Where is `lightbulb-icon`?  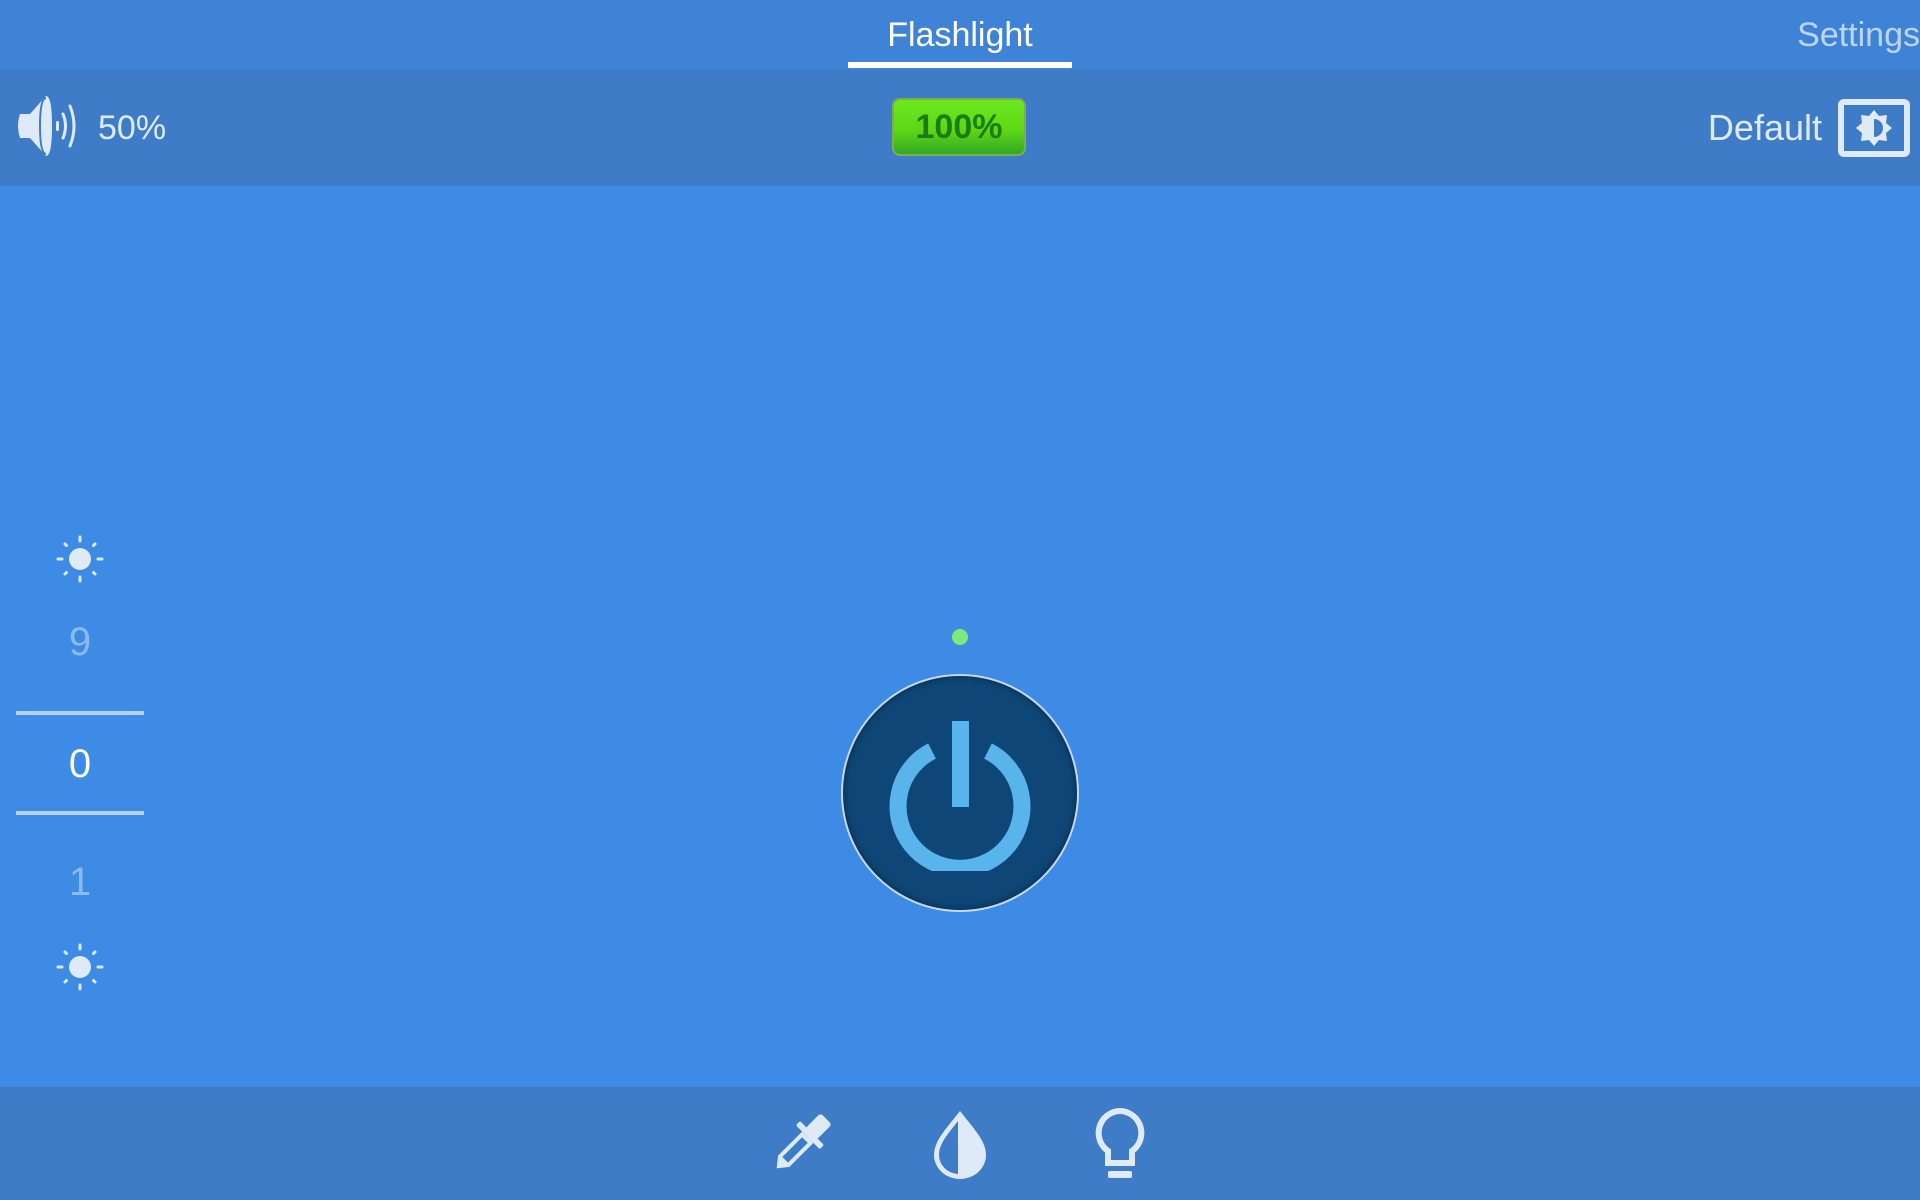 lightbulb-icon is located at coordinates (1120, 1147).